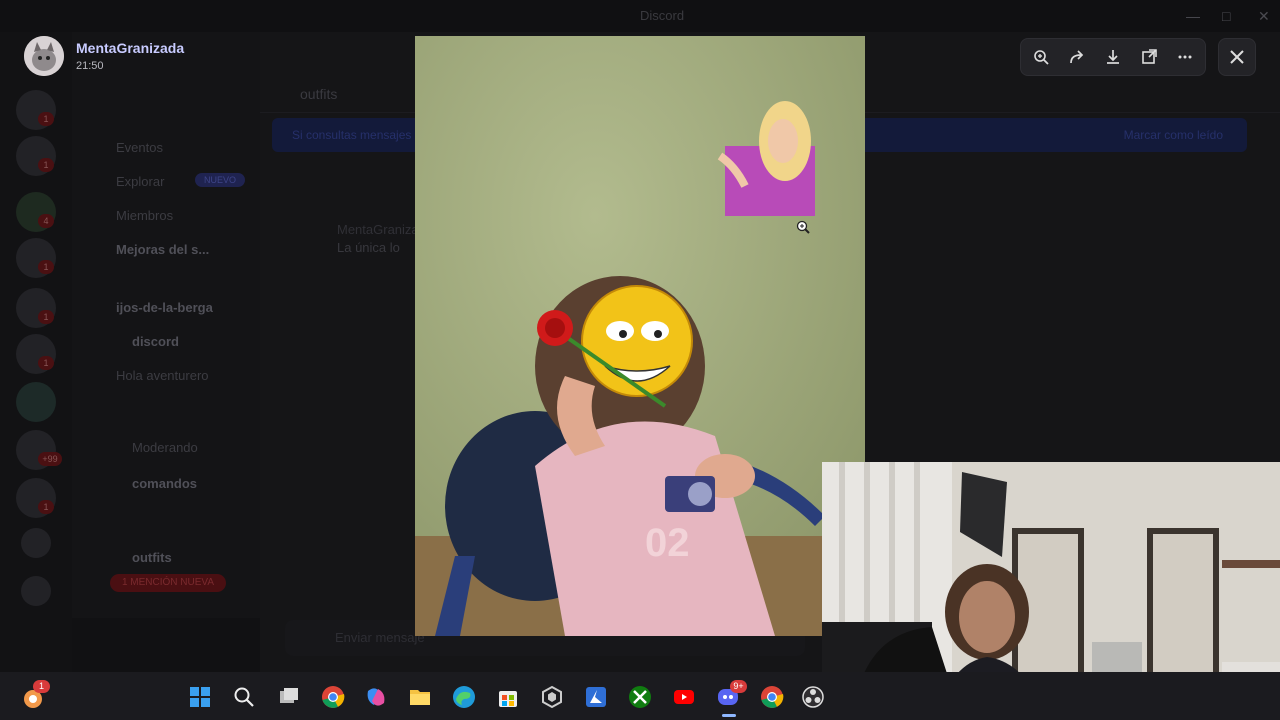 The width and height of the screenshot is (1280, 720). I want to click on close-icon, so click(1237, 57).